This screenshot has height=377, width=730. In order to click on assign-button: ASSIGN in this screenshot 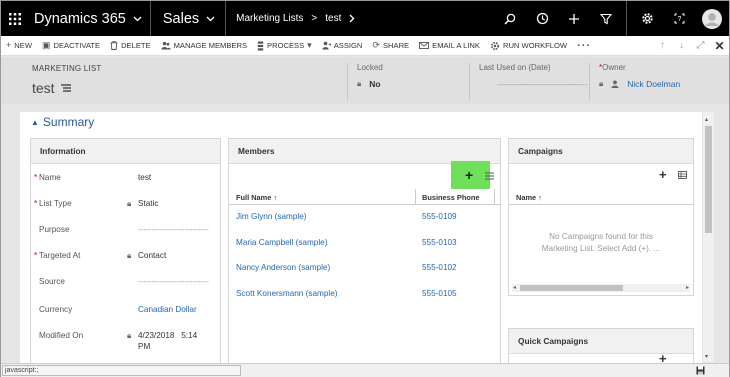, I will do `click(342, 46)`.